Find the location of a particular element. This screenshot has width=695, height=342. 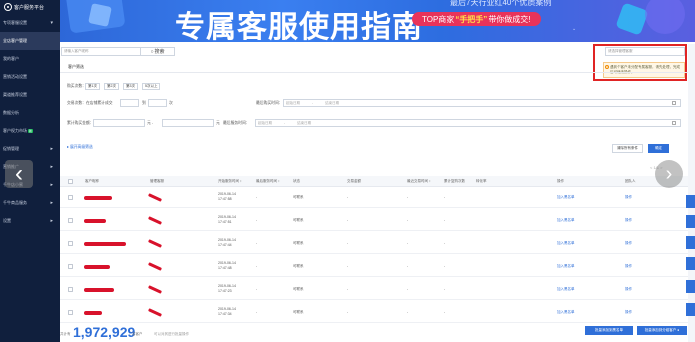

buy-tag-2: 第2次 is located at coordinates (111, 86).